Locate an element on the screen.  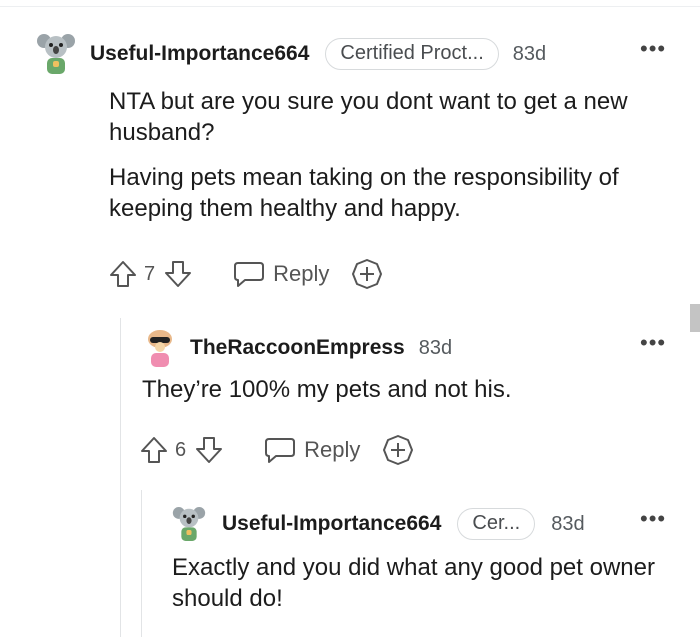
comment-paragraph: They’re 100% my pets and not his. is located at coordinates (327, 389).